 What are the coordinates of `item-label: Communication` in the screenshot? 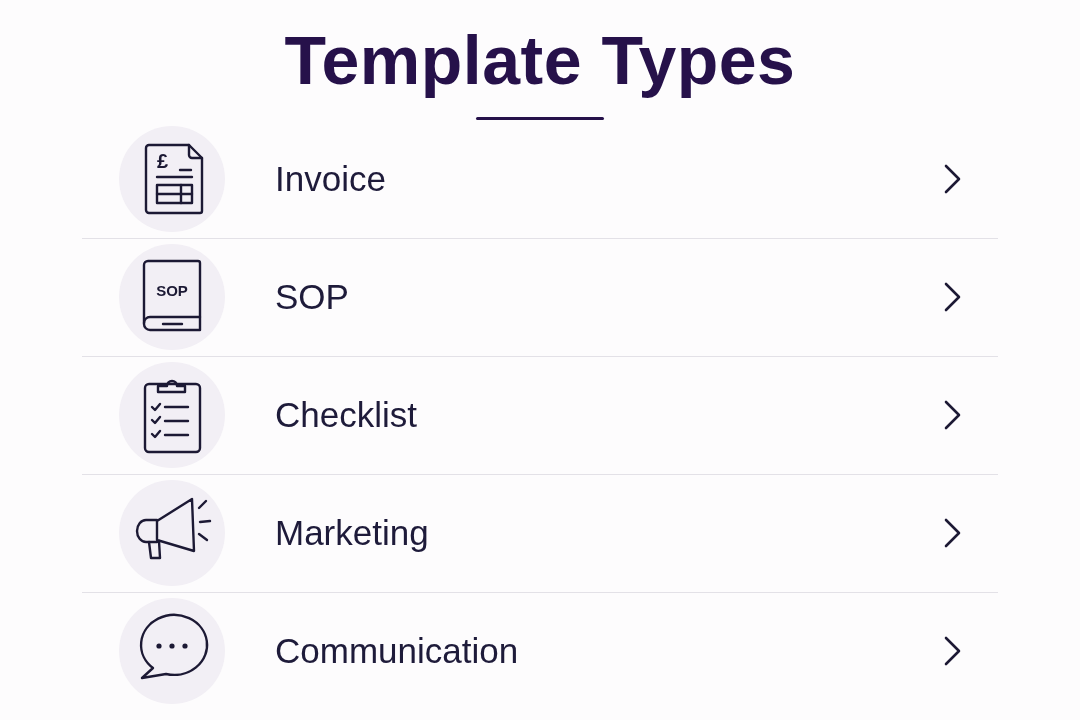 It's located at (397, 651).